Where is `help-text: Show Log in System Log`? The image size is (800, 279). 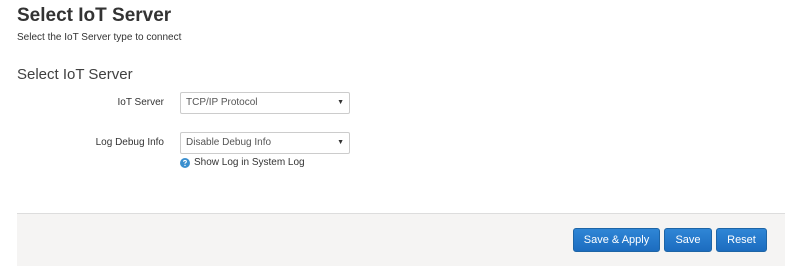 help-text: Show Log in System Log is located at coordinates (249, 162).